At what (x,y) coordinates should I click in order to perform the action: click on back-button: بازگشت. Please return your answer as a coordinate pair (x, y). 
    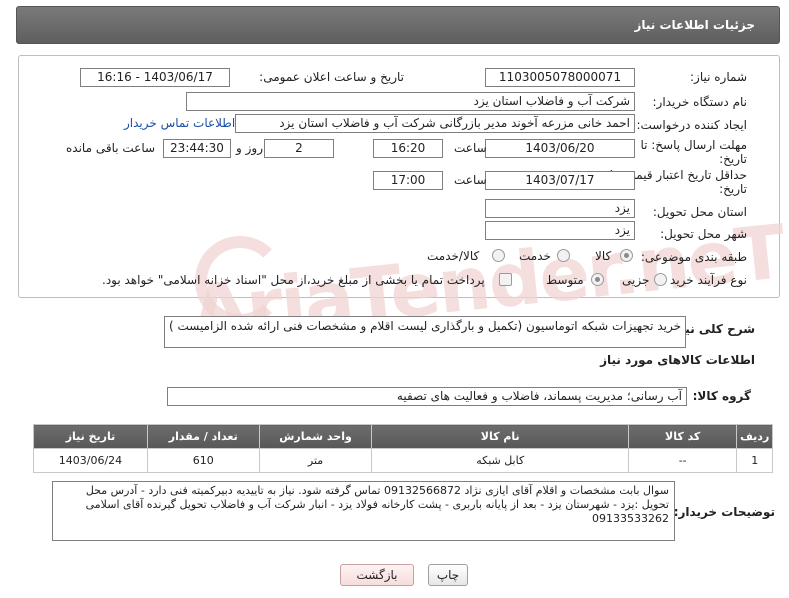
    Looking at the image, I should click on (377, 575).